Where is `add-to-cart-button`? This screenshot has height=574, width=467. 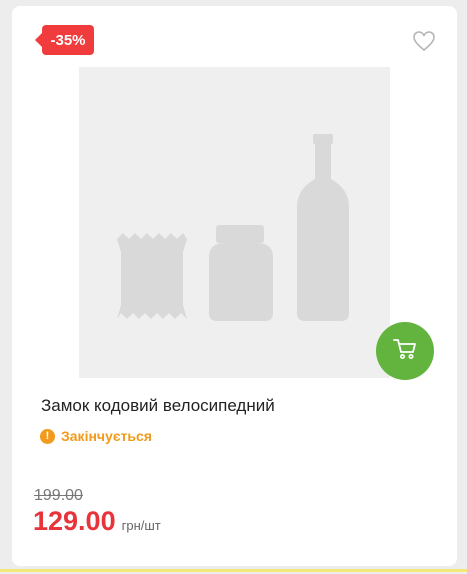 add-to-cart-button is located at coordinates (405, 351).